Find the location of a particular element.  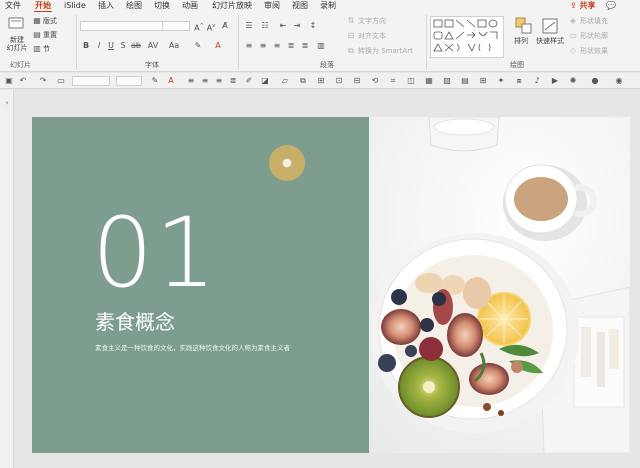

tab-draw: 绘图 is located at coordinates (134, 6).